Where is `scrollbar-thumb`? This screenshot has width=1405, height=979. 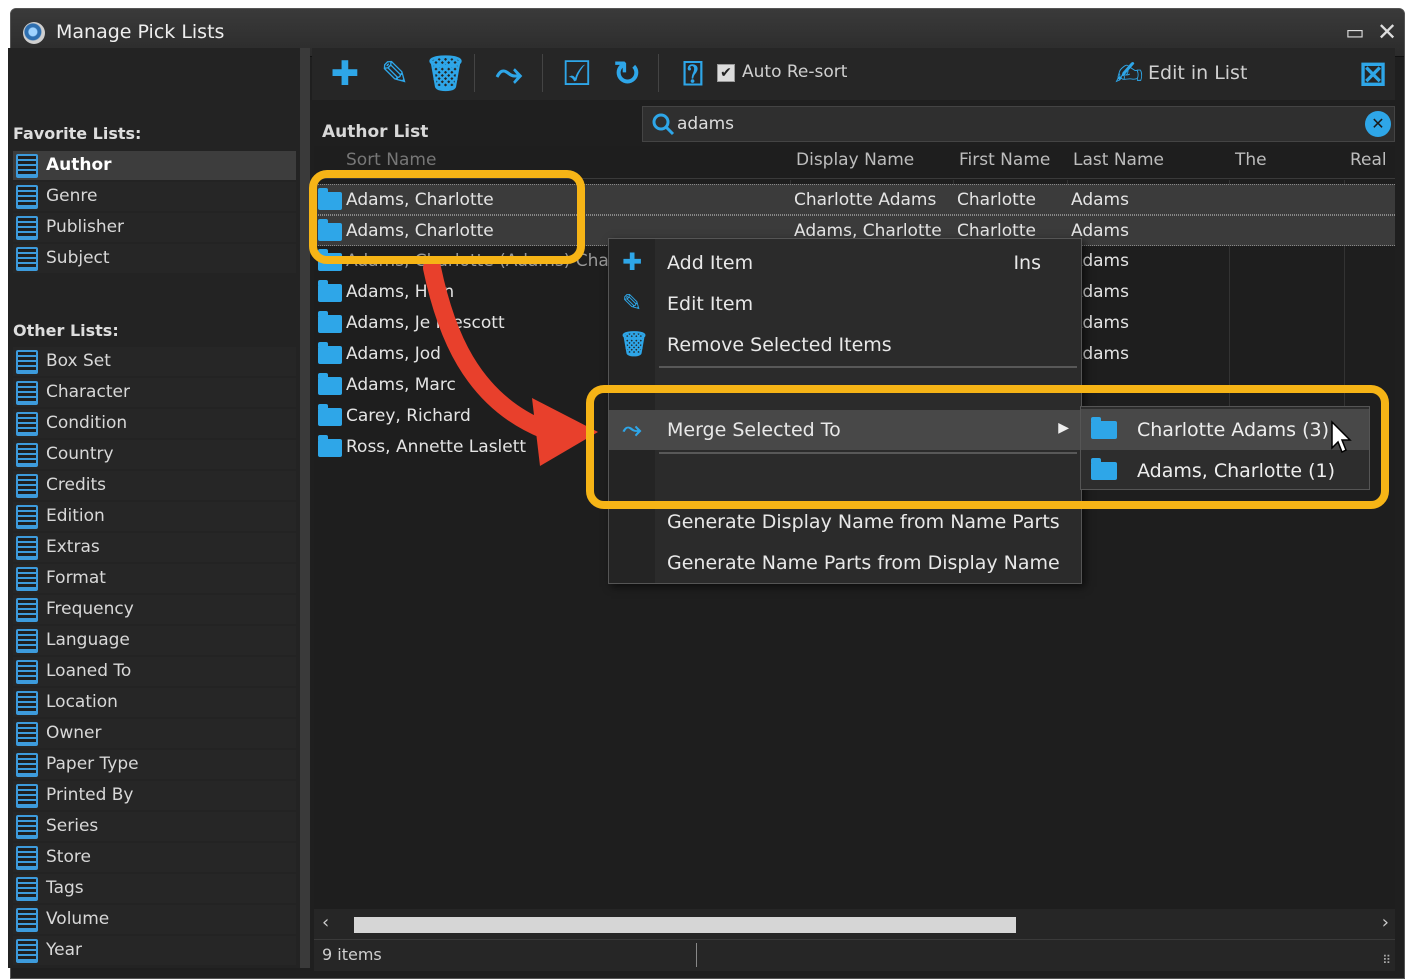 scrollbar-thumb is located at coordinates (685, 925).